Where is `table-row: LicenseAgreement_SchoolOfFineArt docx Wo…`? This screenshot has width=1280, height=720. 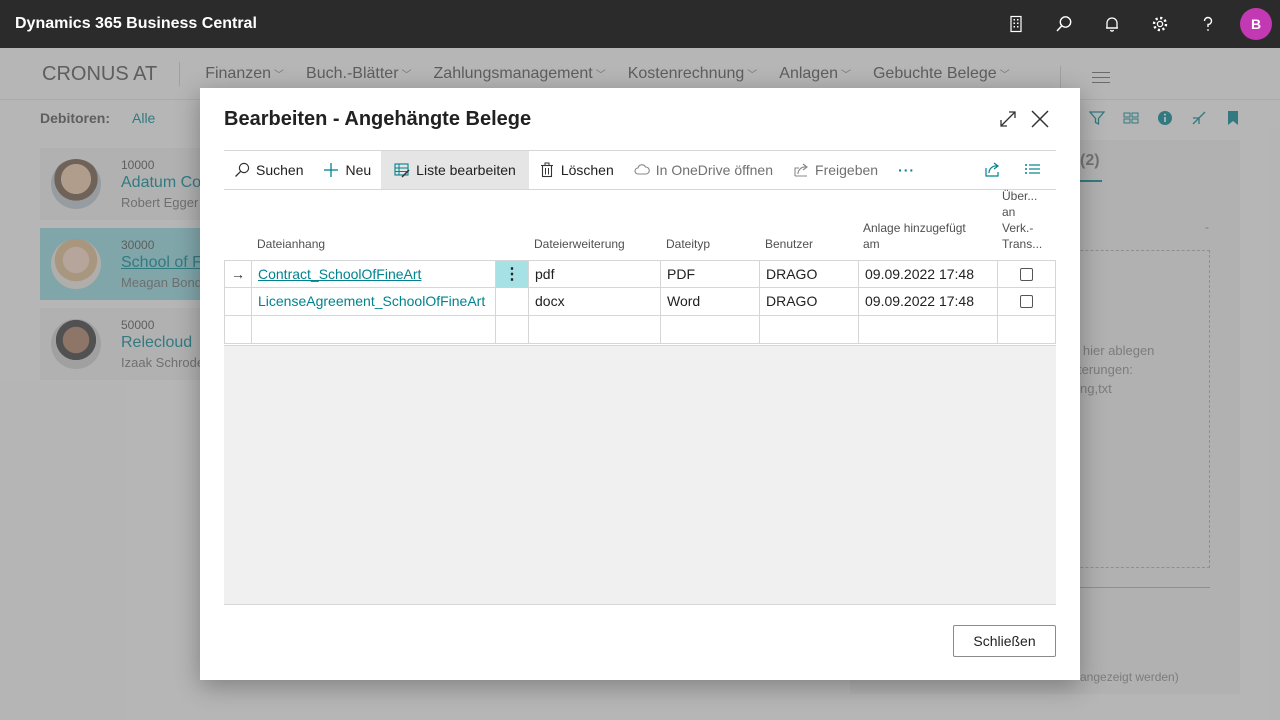 table-row: LicenseAgreement_SchoolOfFineArt docx Wo… is located at coordinates (640, 302).